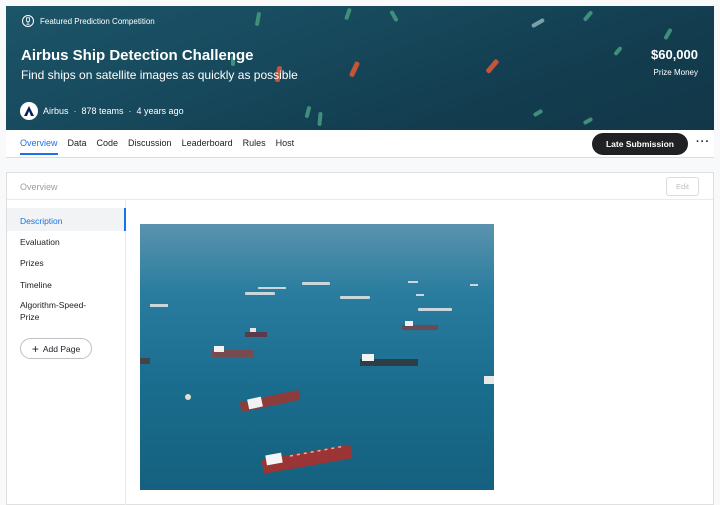 The height and width of the screenshot is (505, 720). What do you see at coordinates (61, 348) in the screenshot?
I see `add-page-label: Add Page` at bounding box center [61, 348].